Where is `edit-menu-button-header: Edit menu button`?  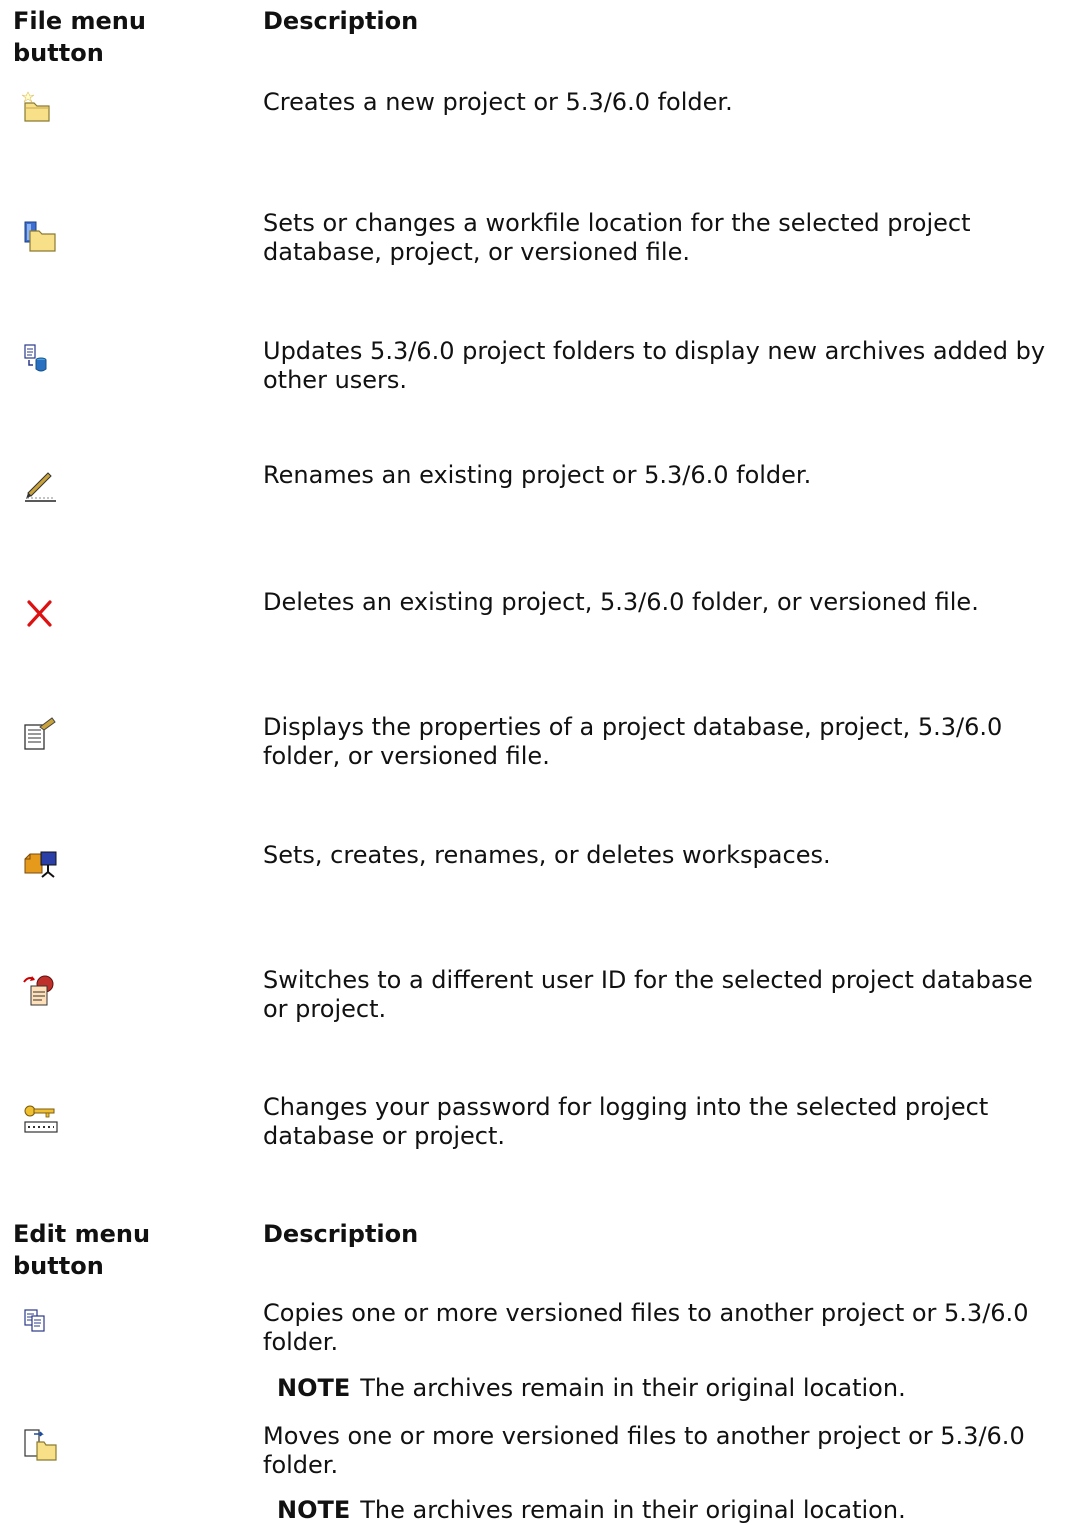
edit-menu-button-header: Edit menu button is located at coordinates (82, 1250).